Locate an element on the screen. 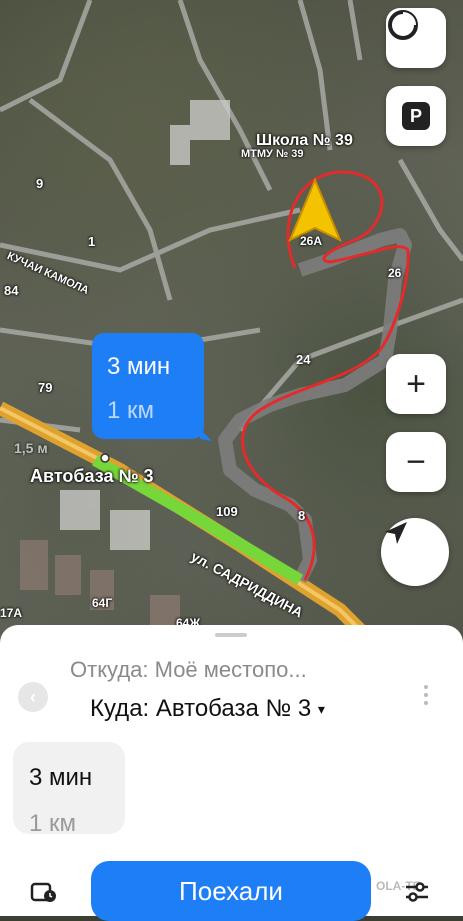 Image resolution: width=463 pixels, height=921 pixels. map-label-house: 26А is located at coordinates (311, 241).